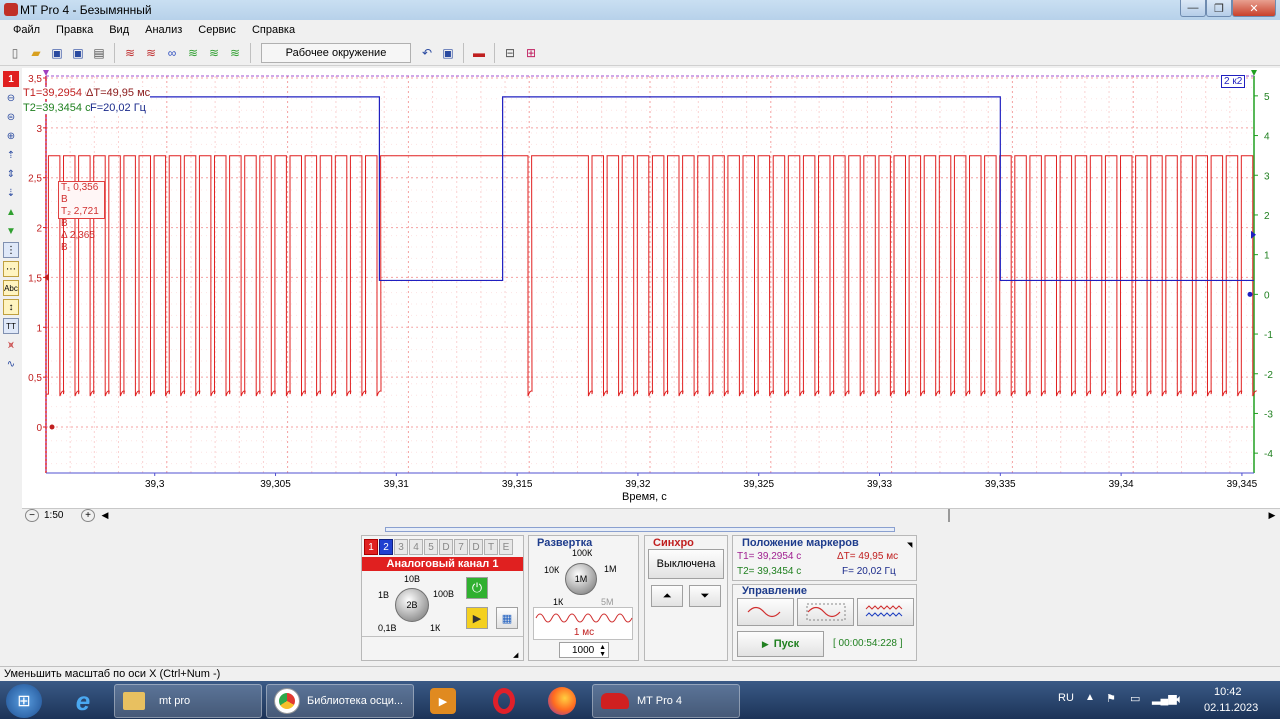  I want to click on toolbar-separator, so click(114, 52).